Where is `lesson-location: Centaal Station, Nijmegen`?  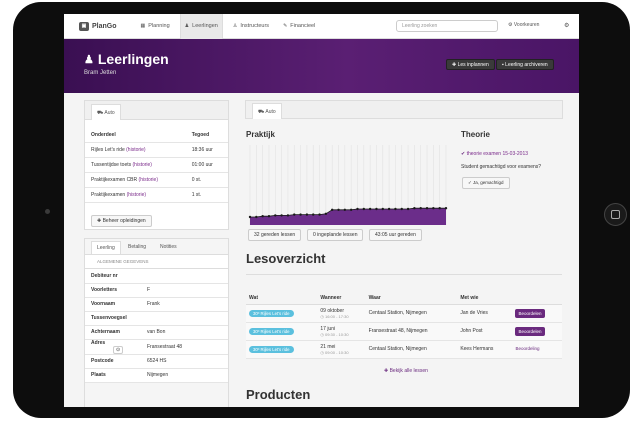
lesson-location: Centaal Station, Nijmegen is located at coordinates (411, 313).